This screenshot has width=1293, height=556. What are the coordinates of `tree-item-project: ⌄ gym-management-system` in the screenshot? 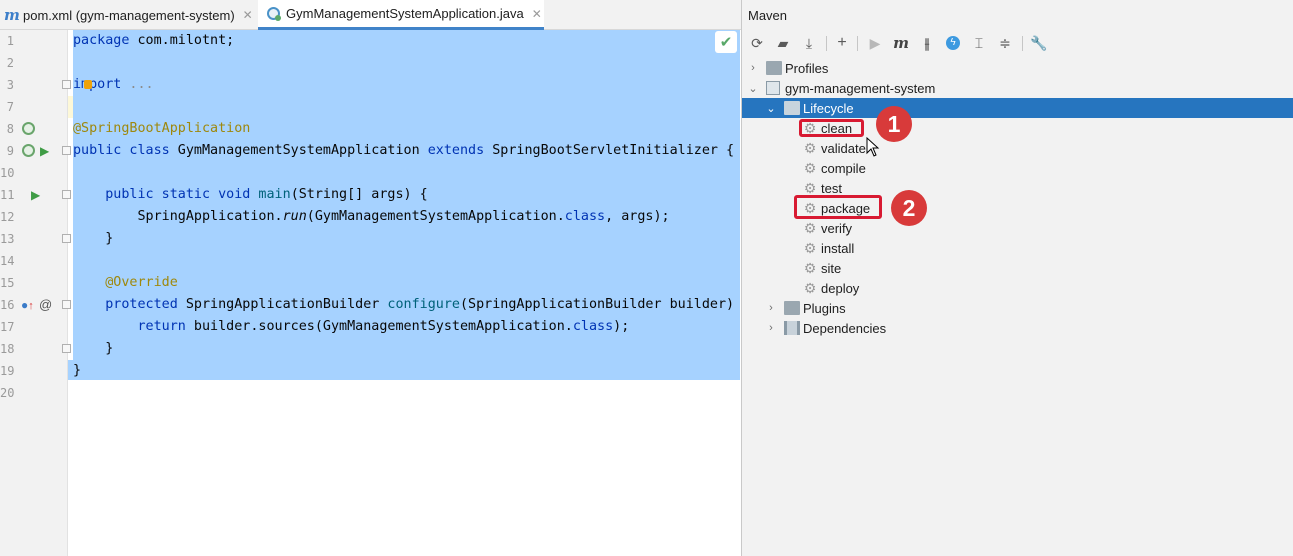 It's located at (1017, 88).